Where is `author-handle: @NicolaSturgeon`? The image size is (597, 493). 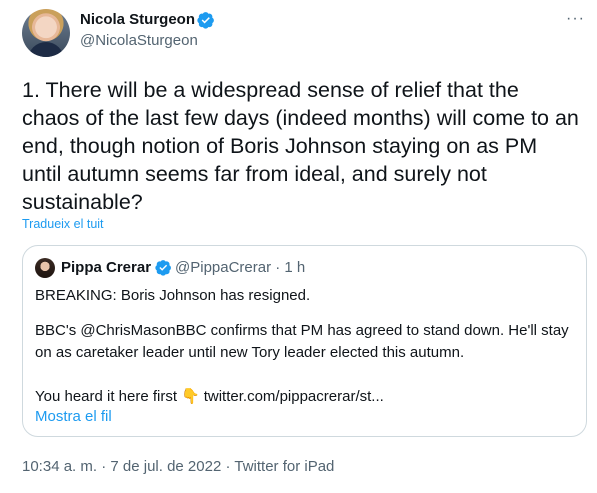
author-handle: @NicolaSturgeon is located at coordinates (139, 40).